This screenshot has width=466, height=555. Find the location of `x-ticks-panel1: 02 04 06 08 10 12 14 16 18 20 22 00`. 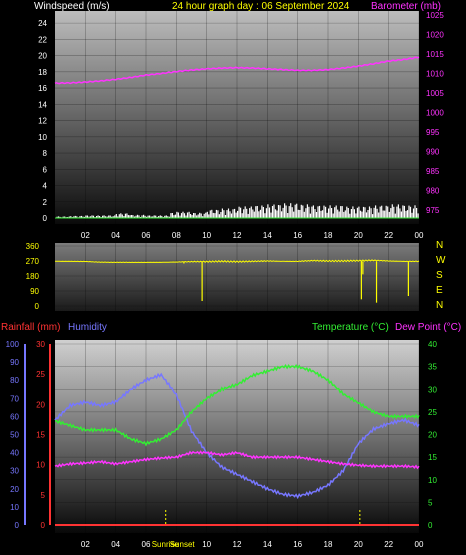

x-ticks-panel1: 02 04 06 08 10 12 14 16 18 20 22 00 is located at coordinates (252, 235).